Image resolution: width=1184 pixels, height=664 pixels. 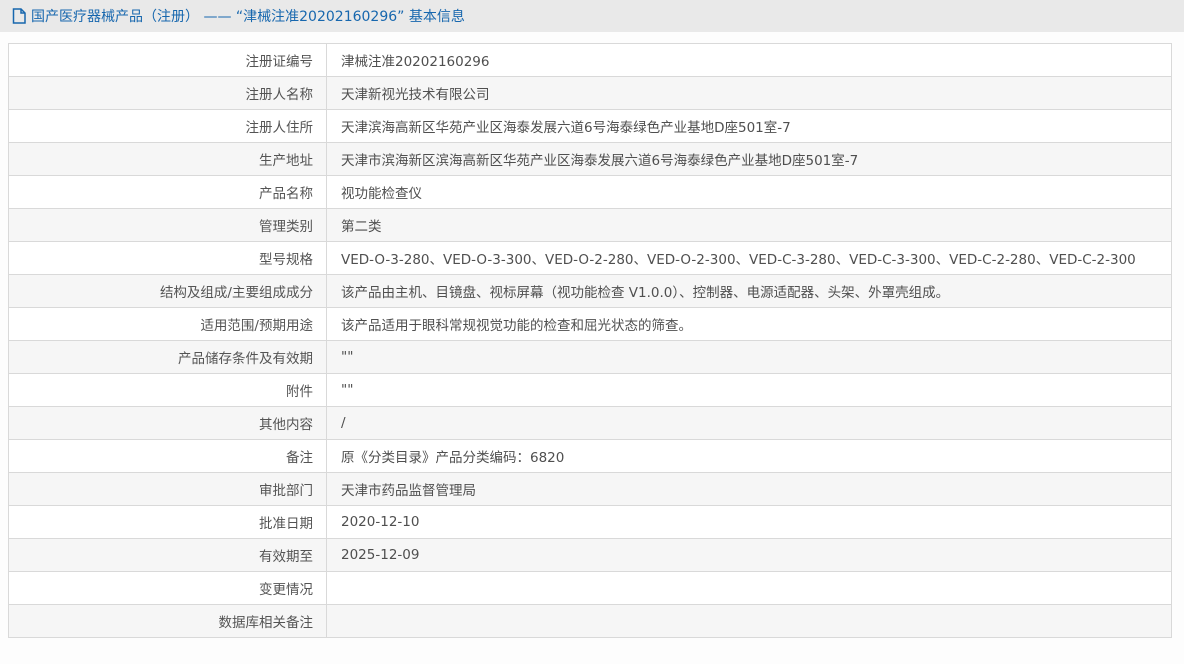 I want to click on row-label: 数据库相关备注, so click(x=167, y=621).